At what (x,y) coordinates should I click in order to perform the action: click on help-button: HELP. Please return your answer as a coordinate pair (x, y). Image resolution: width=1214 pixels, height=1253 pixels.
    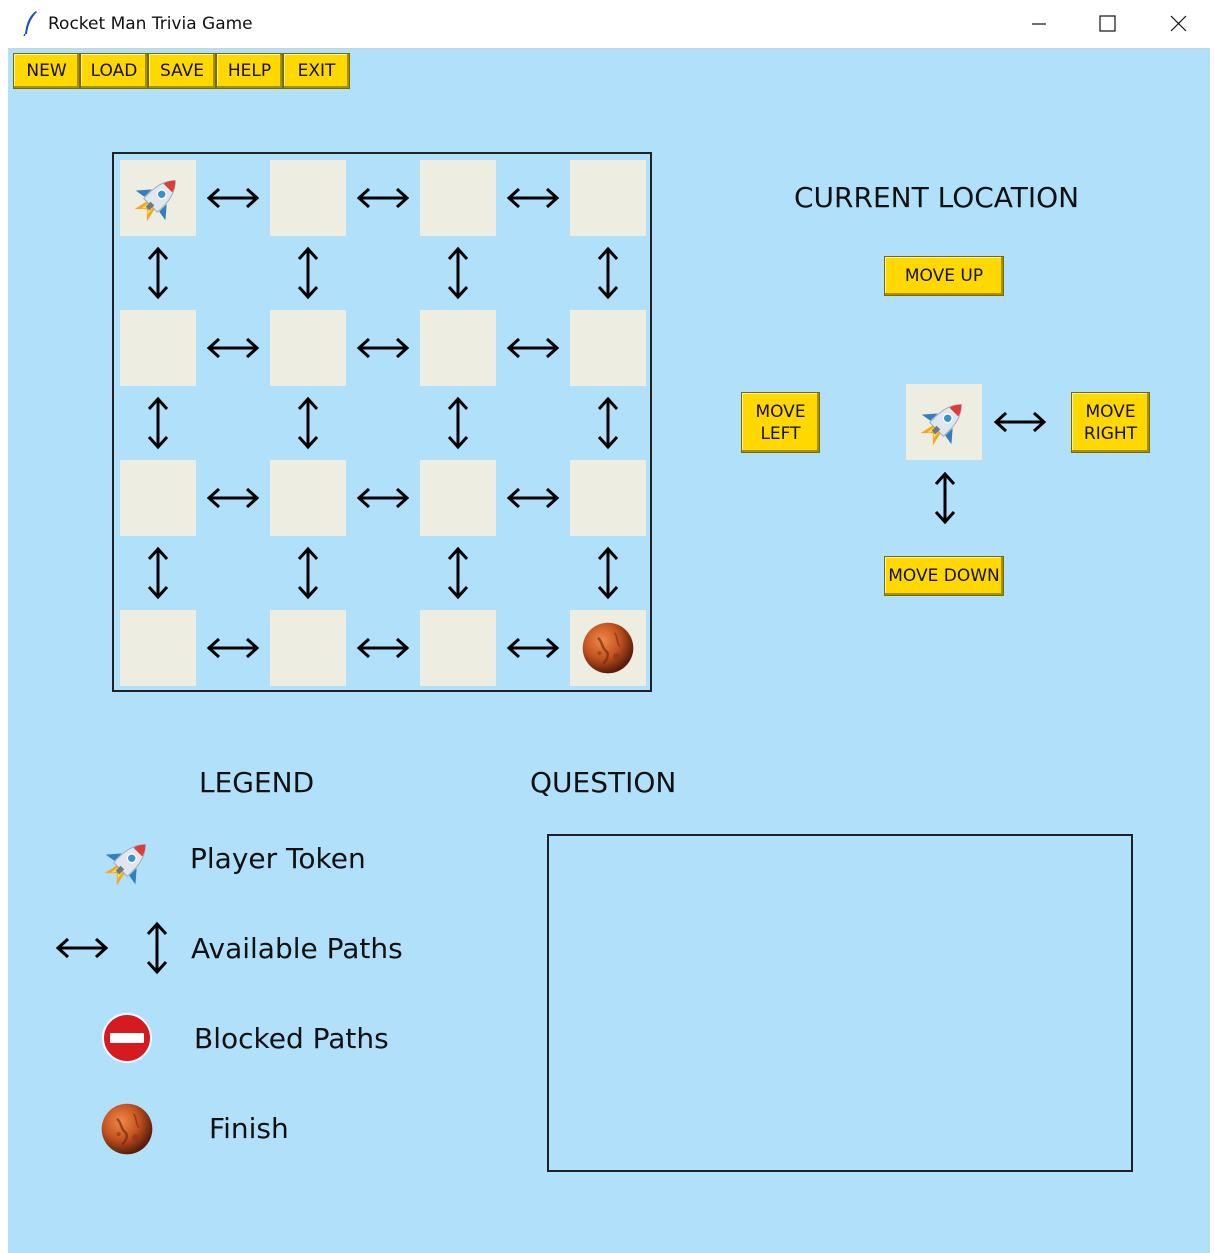
    Looking at the image, I should click on (249, 71).